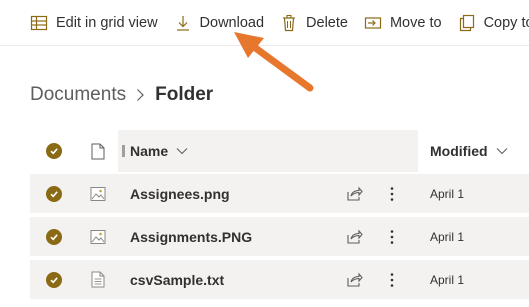 The image size is (529, 307). I want to click on edit-in-grid-view-button: Edit in grid view, so click(83, 23).